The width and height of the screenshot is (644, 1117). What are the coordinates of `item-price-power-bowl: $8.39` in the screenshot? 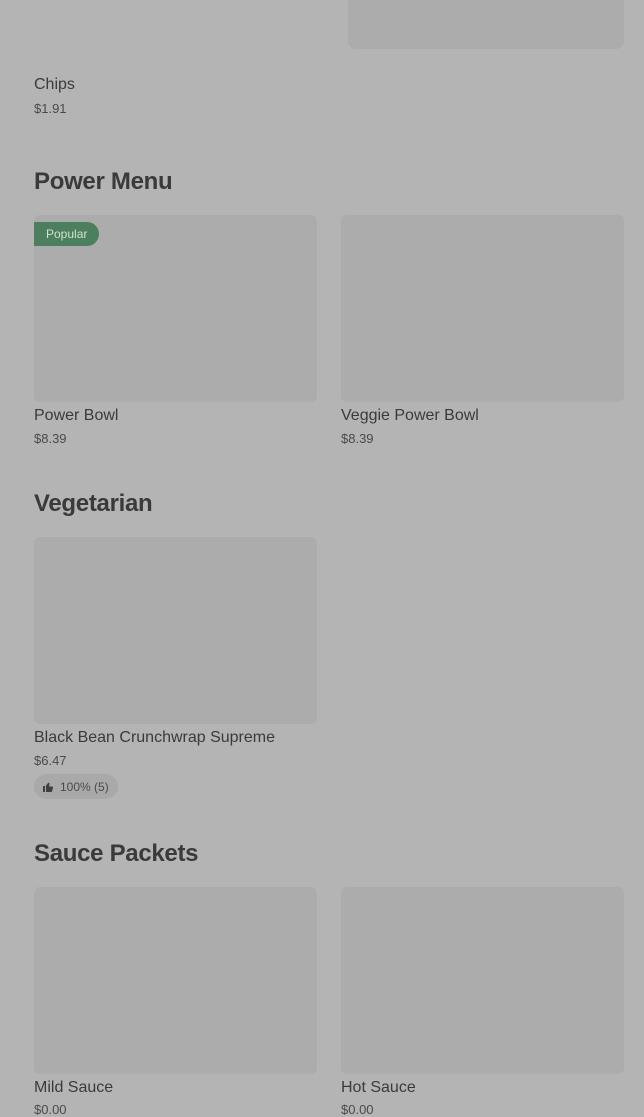 It's located at (50, 438).